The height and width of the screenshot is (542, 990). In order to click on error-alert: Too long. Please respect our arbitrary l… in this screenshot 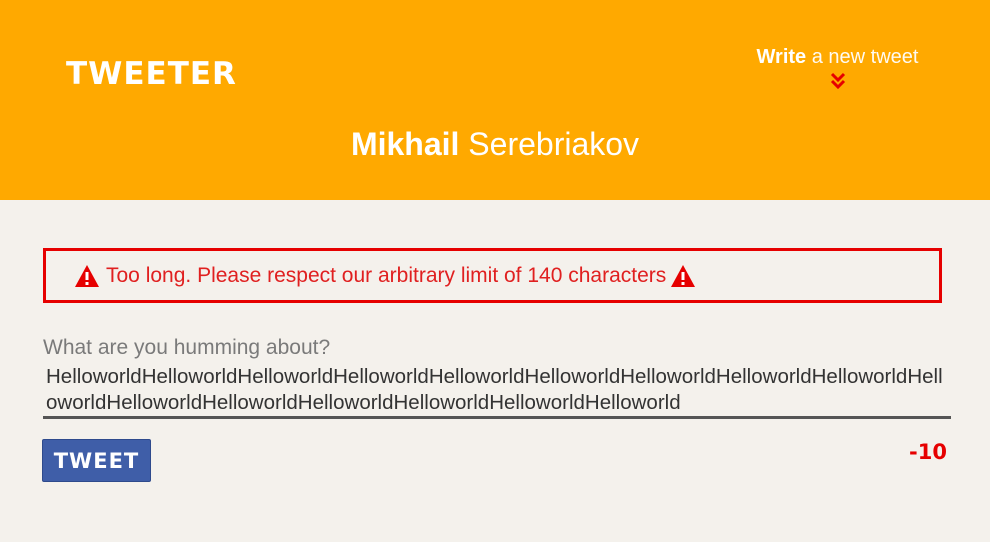, I will do `click(492, 275)`.